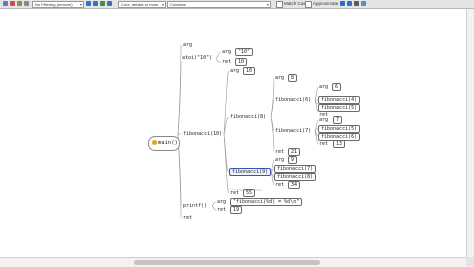  What do you see at coordinates (244, 52) in the screenshot?
I see `atoi-arg-value: "10"` at bounding box center [244, 52].